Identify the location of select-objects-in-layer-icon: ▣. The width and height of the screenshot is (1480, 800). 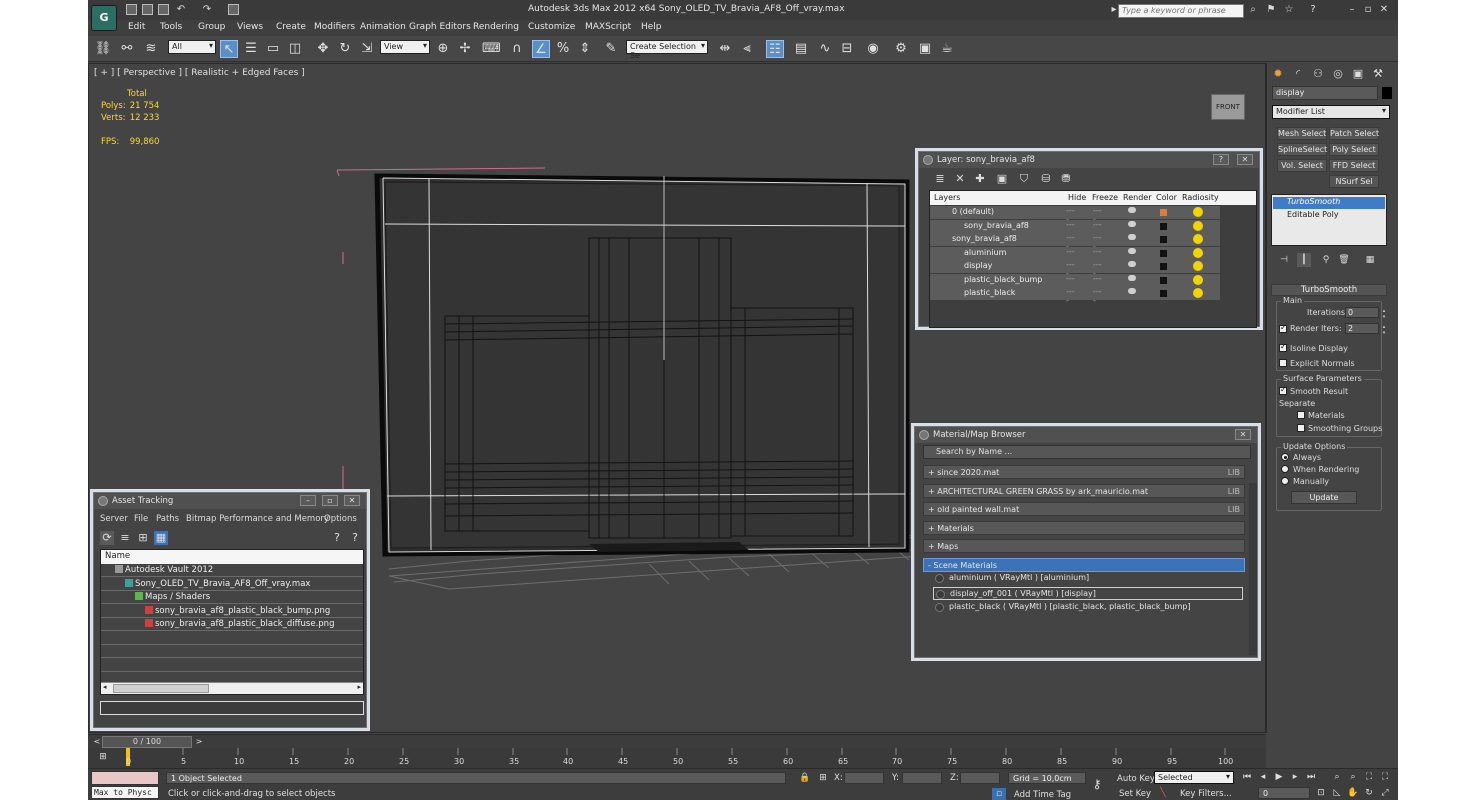
(1002, 179).